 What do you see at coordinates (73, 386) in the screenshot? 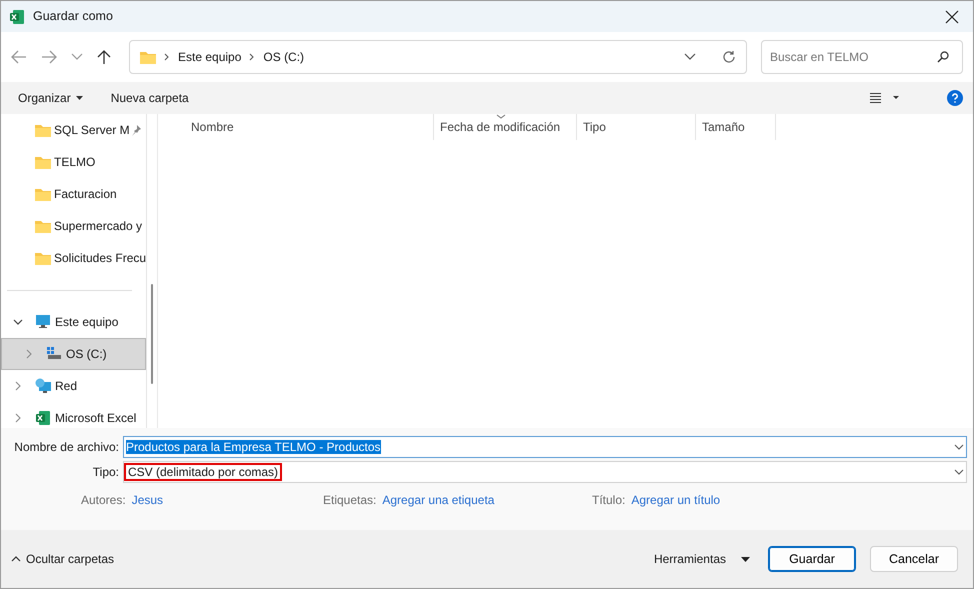
I see `tree-item: Red` at bounding box center [73, 386].